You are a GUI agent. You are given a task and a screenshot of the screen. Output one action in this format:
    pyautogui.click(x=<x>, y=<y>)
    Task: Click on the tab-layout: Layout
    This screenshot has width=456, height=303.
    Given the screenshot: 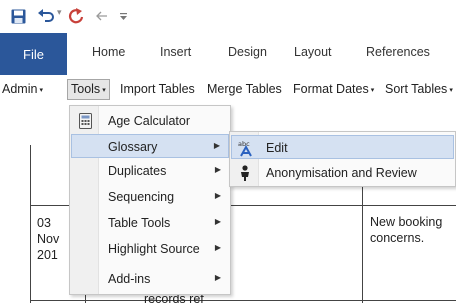 What is the action you would take?
    pyautogui.click(x=313, y=52)
    